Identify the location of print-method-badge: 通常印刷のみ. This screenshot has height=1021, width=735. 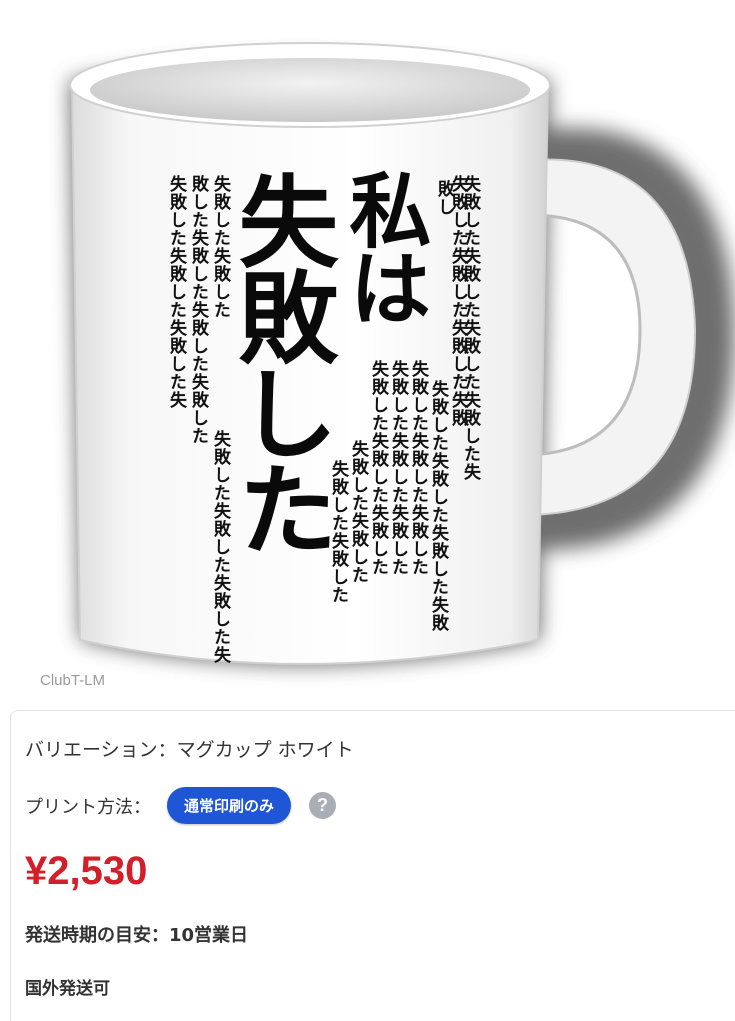
(229, 805).